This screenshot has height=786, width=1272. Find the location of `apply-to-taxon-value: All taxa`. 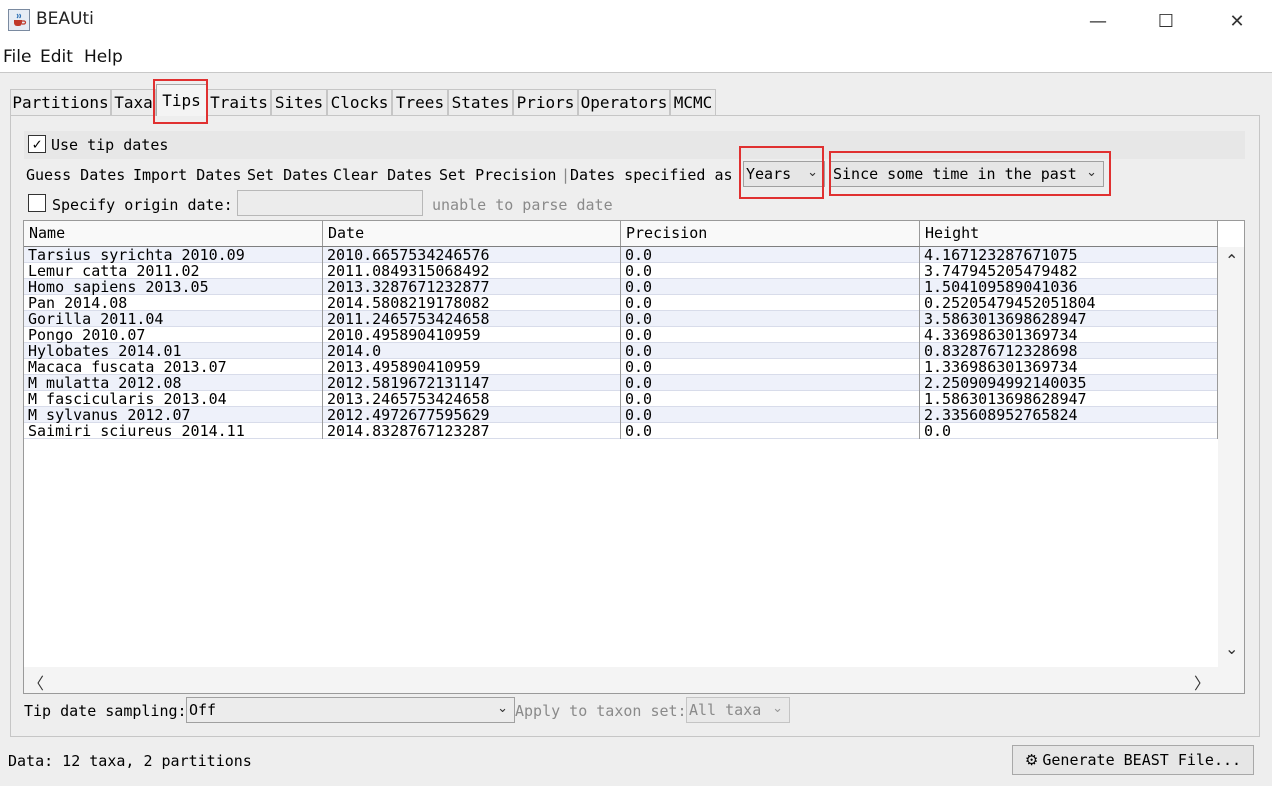

apply-to-taxon-value: All taxa is located at coordinates (725, 710).